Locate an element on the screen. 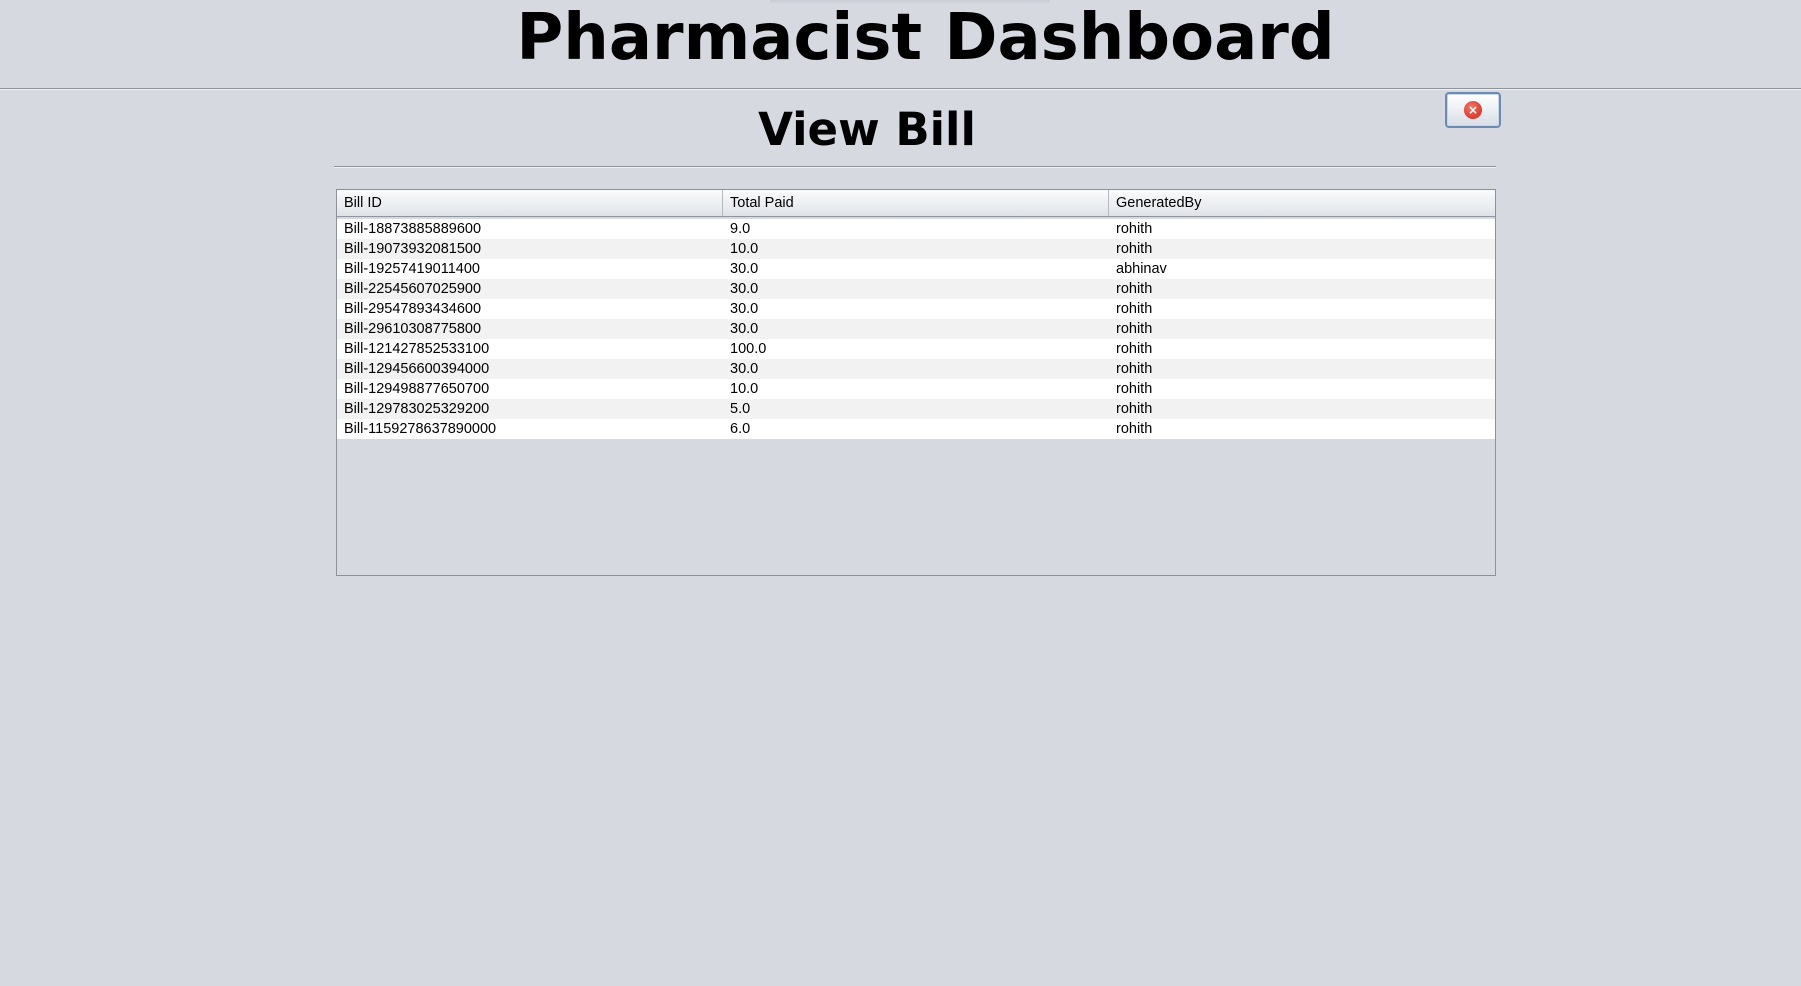 The width and height of the screenshot is (1801, 986). table-row: Bill-22545607025900 30.0 rohith is located at coordinates (916, 289).